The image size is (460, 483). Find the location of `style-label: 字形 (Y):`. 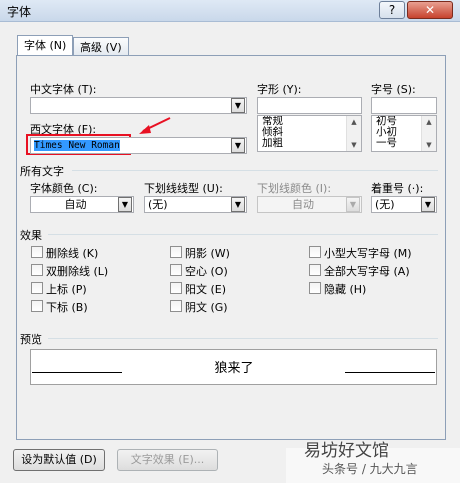

style-label: 字形 (Y): is located at coordinates (279, 89).